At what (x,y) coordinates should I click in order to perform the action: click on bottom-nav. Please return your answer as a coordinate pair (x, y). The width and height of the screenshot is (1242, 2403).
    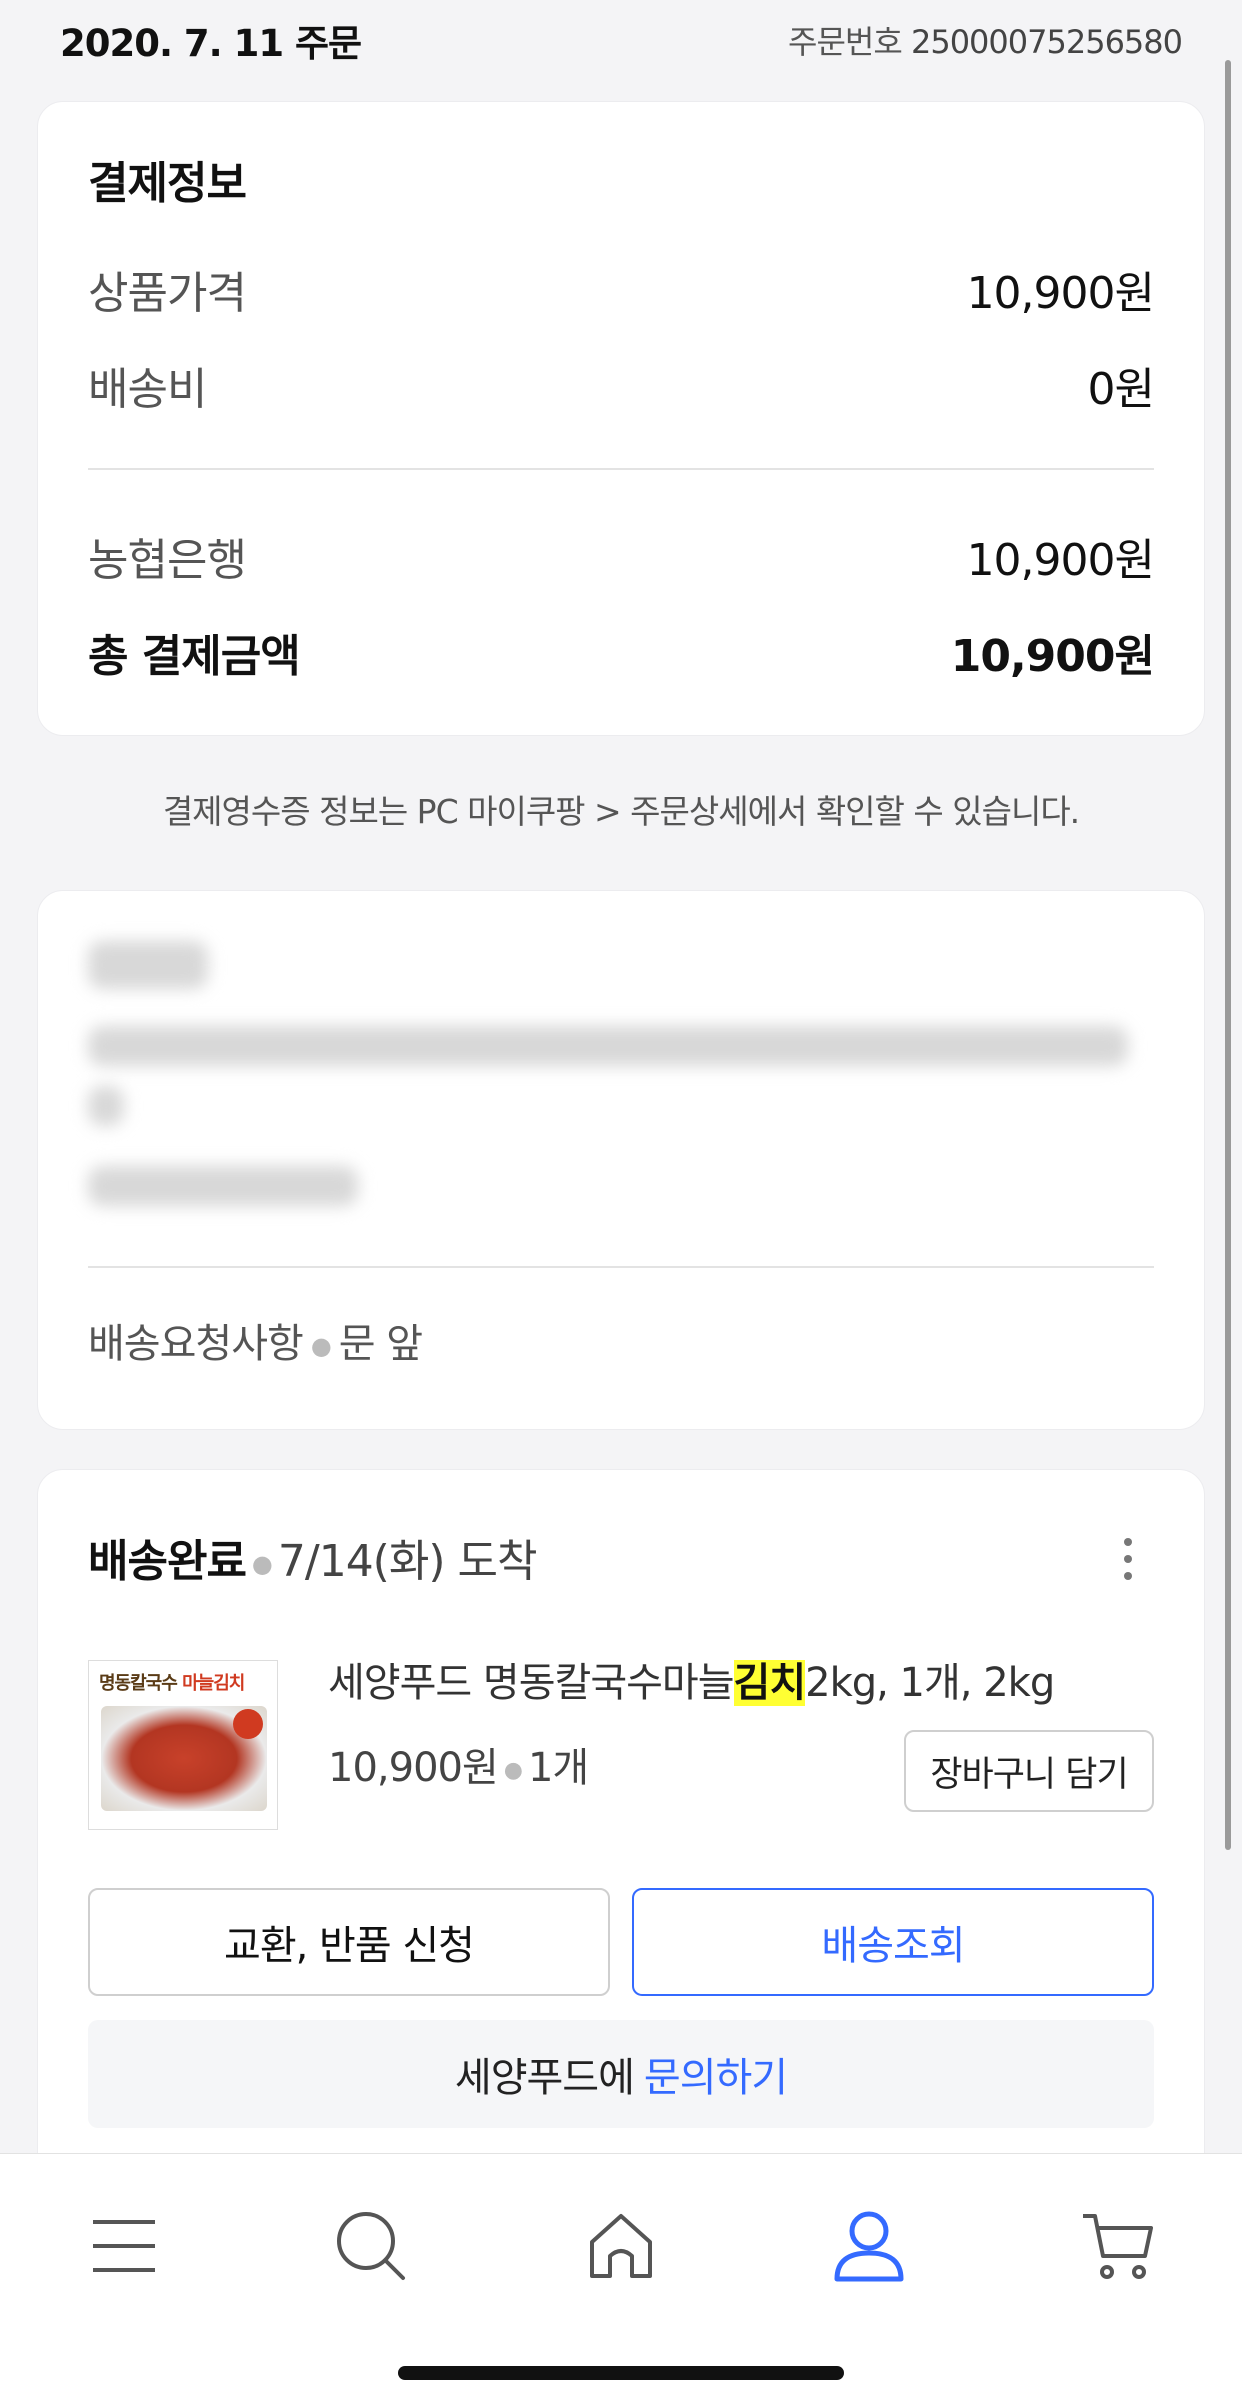
    Looking at the image, I should click on (621, 2278).